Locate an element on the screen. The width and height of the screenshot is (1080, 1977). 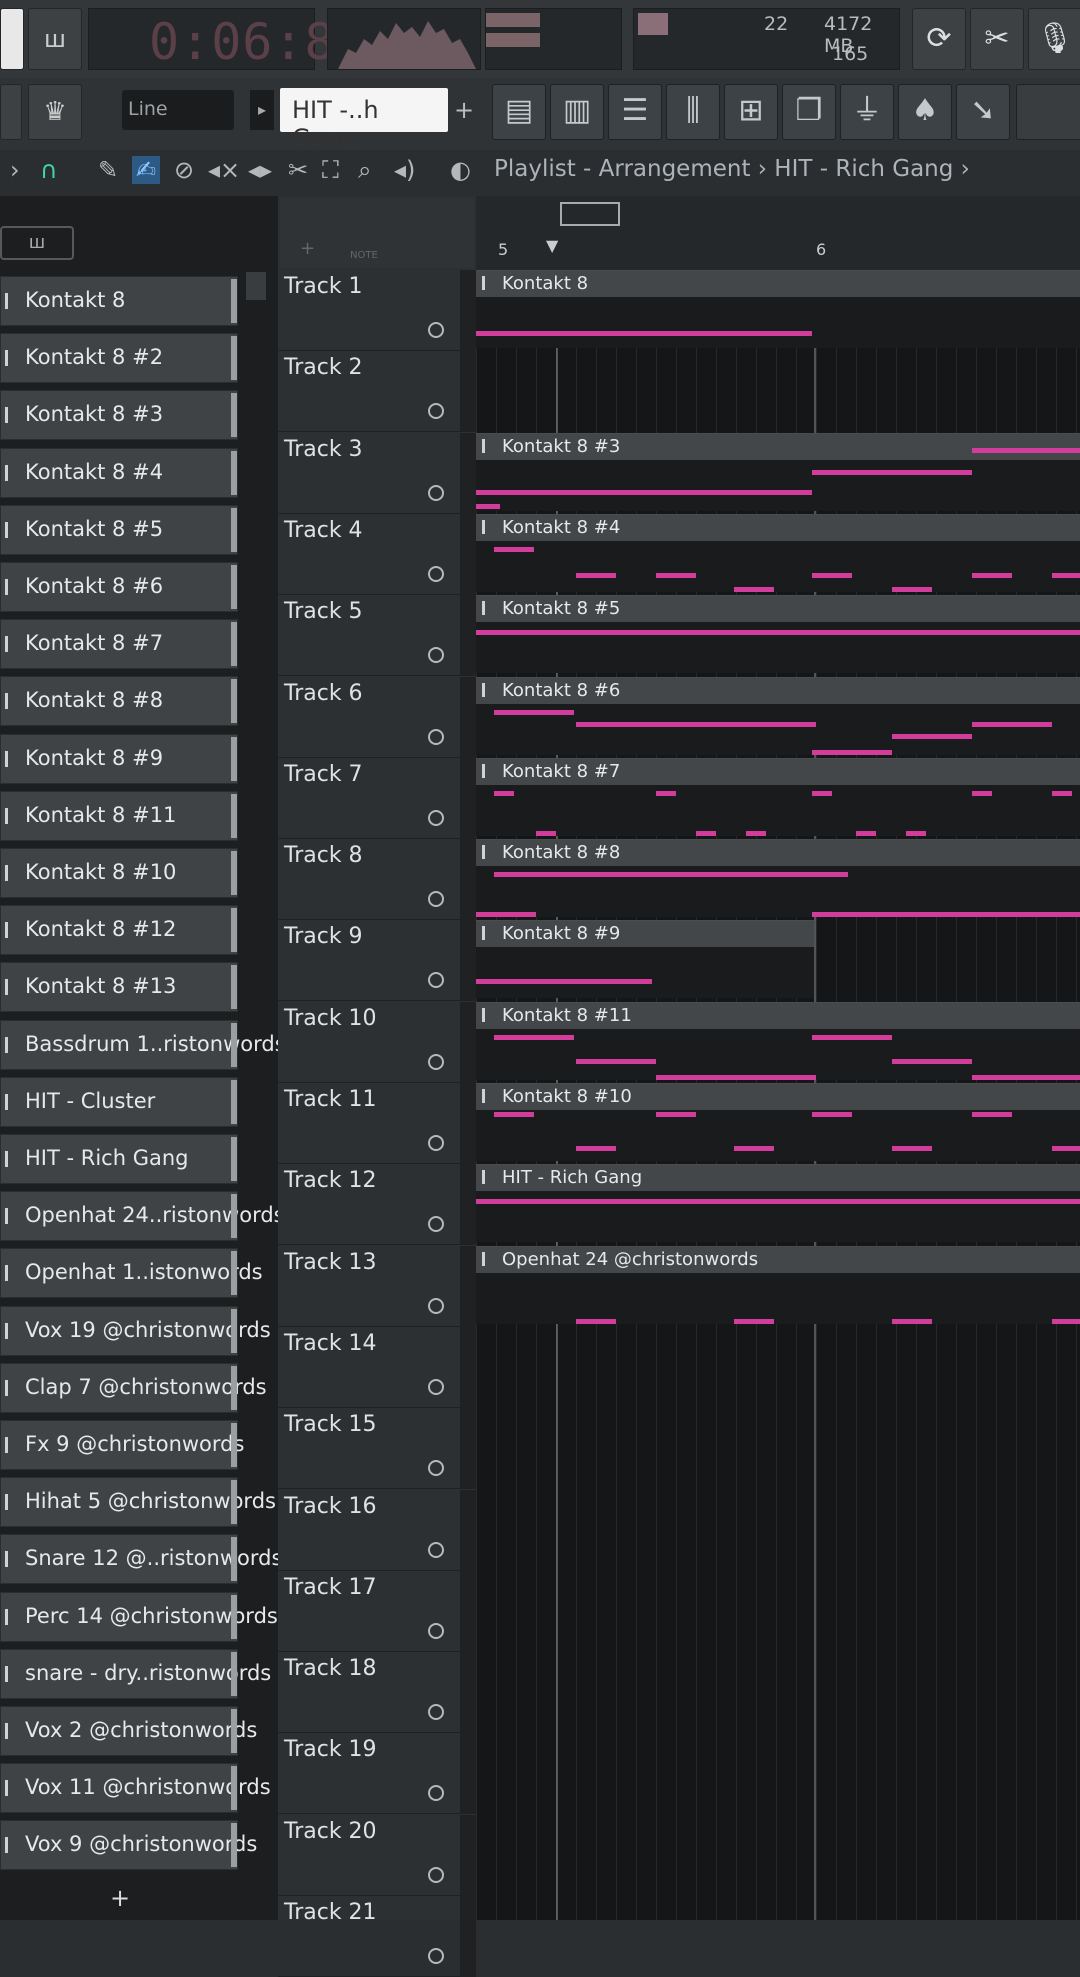
channel-17: Openhat 24..ristonwords is located at coordinates (142, 1216).